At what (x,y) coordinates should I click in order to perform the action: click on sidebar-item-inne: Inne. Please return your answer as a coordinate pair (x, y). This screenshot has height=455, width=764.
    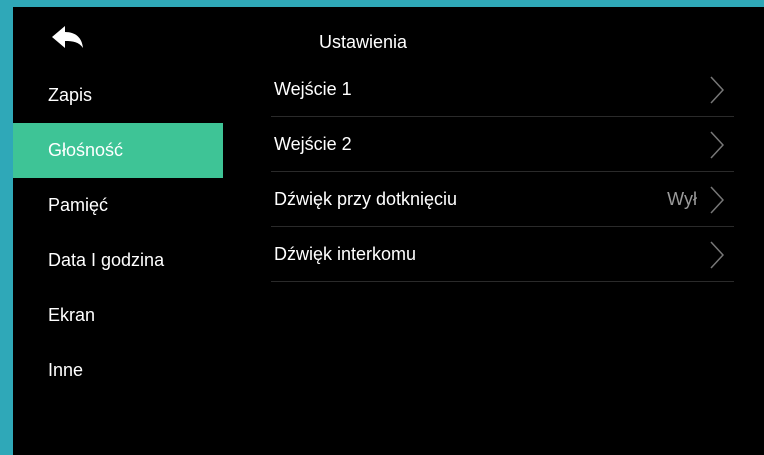
    Looking at the image, I should click on (118, 370).